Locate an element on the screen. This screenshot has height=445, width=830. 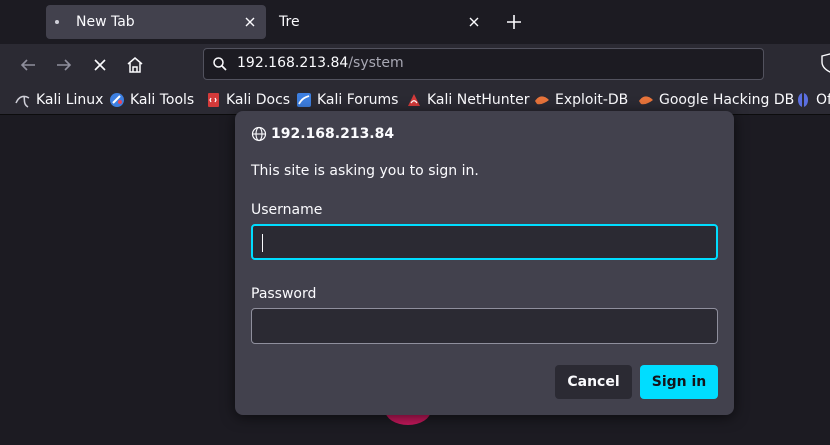
bookmark-kali-docs: Kali Docs is located at coordinates (247, 100).